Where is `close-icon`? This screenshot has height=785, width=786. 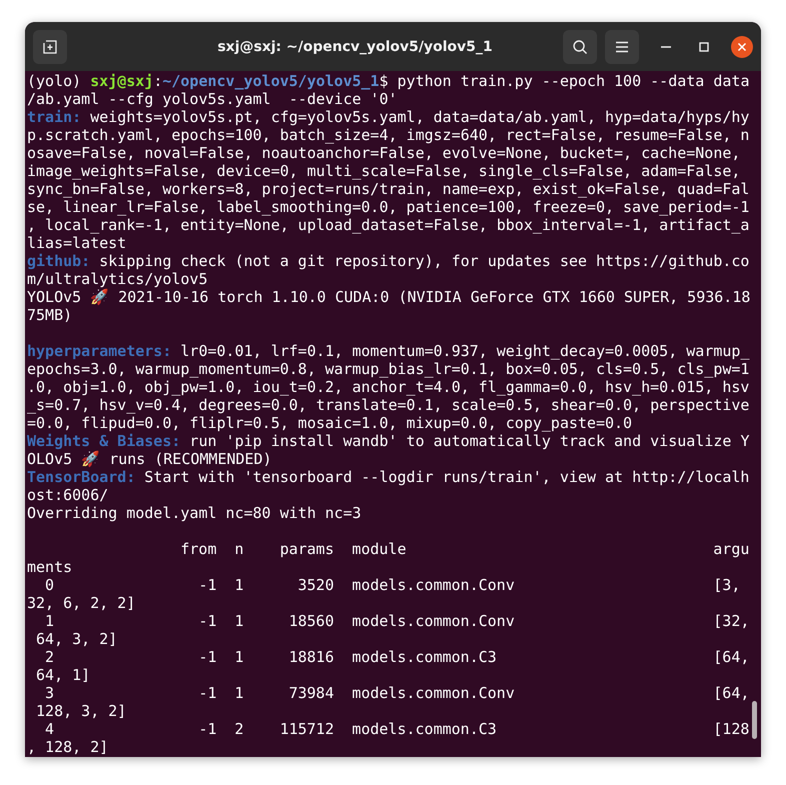 close-icon is located at coordinates (742, 47).